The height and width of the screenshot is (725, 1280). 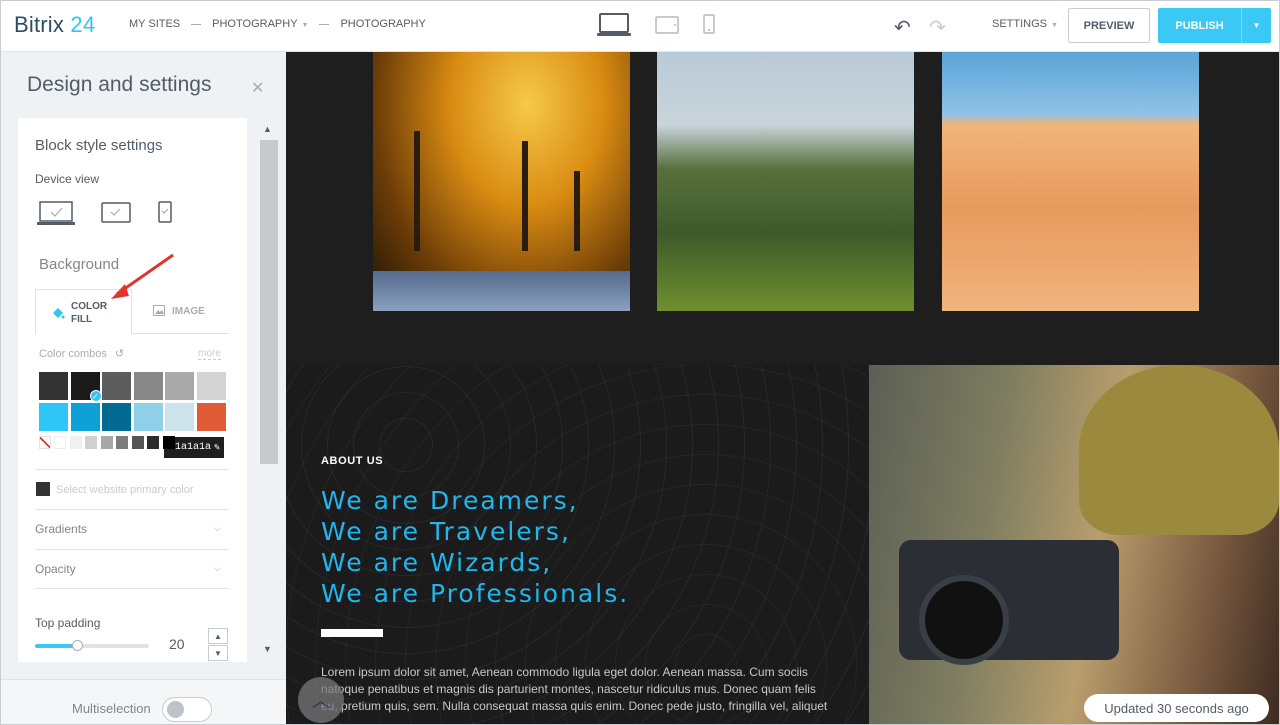 I want to click on photo-coastal-hiker, so click(x=785, y=181).